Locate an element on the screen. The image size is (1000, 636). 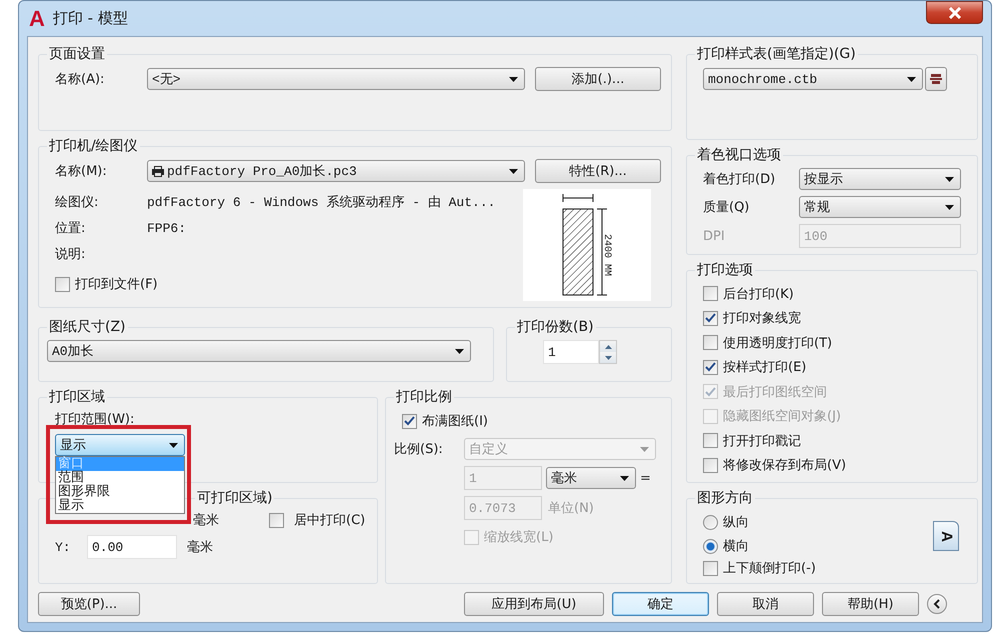
close-icon is located at coordinates (955, 12).